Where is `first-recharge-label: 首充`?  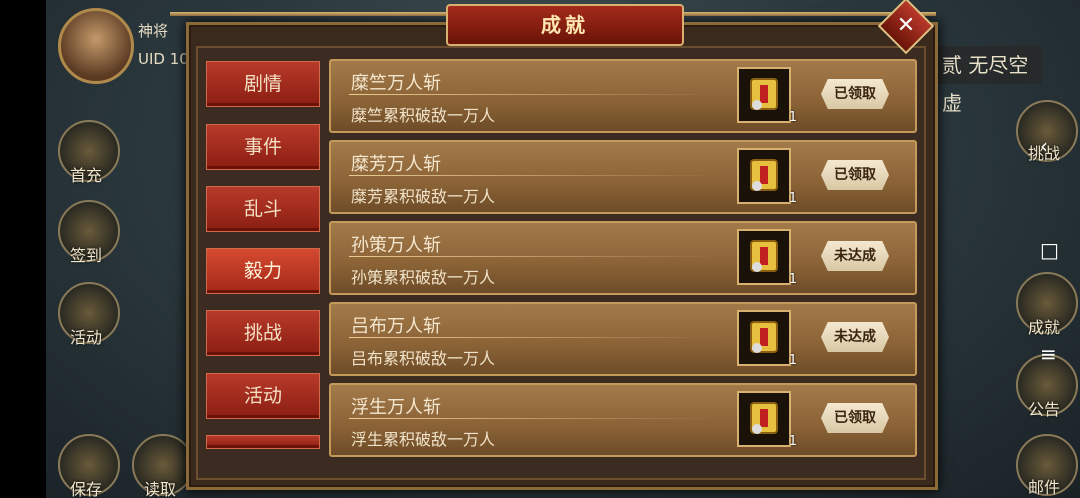 first-recharge-label: 首充 is located at coordinates (86, 175).